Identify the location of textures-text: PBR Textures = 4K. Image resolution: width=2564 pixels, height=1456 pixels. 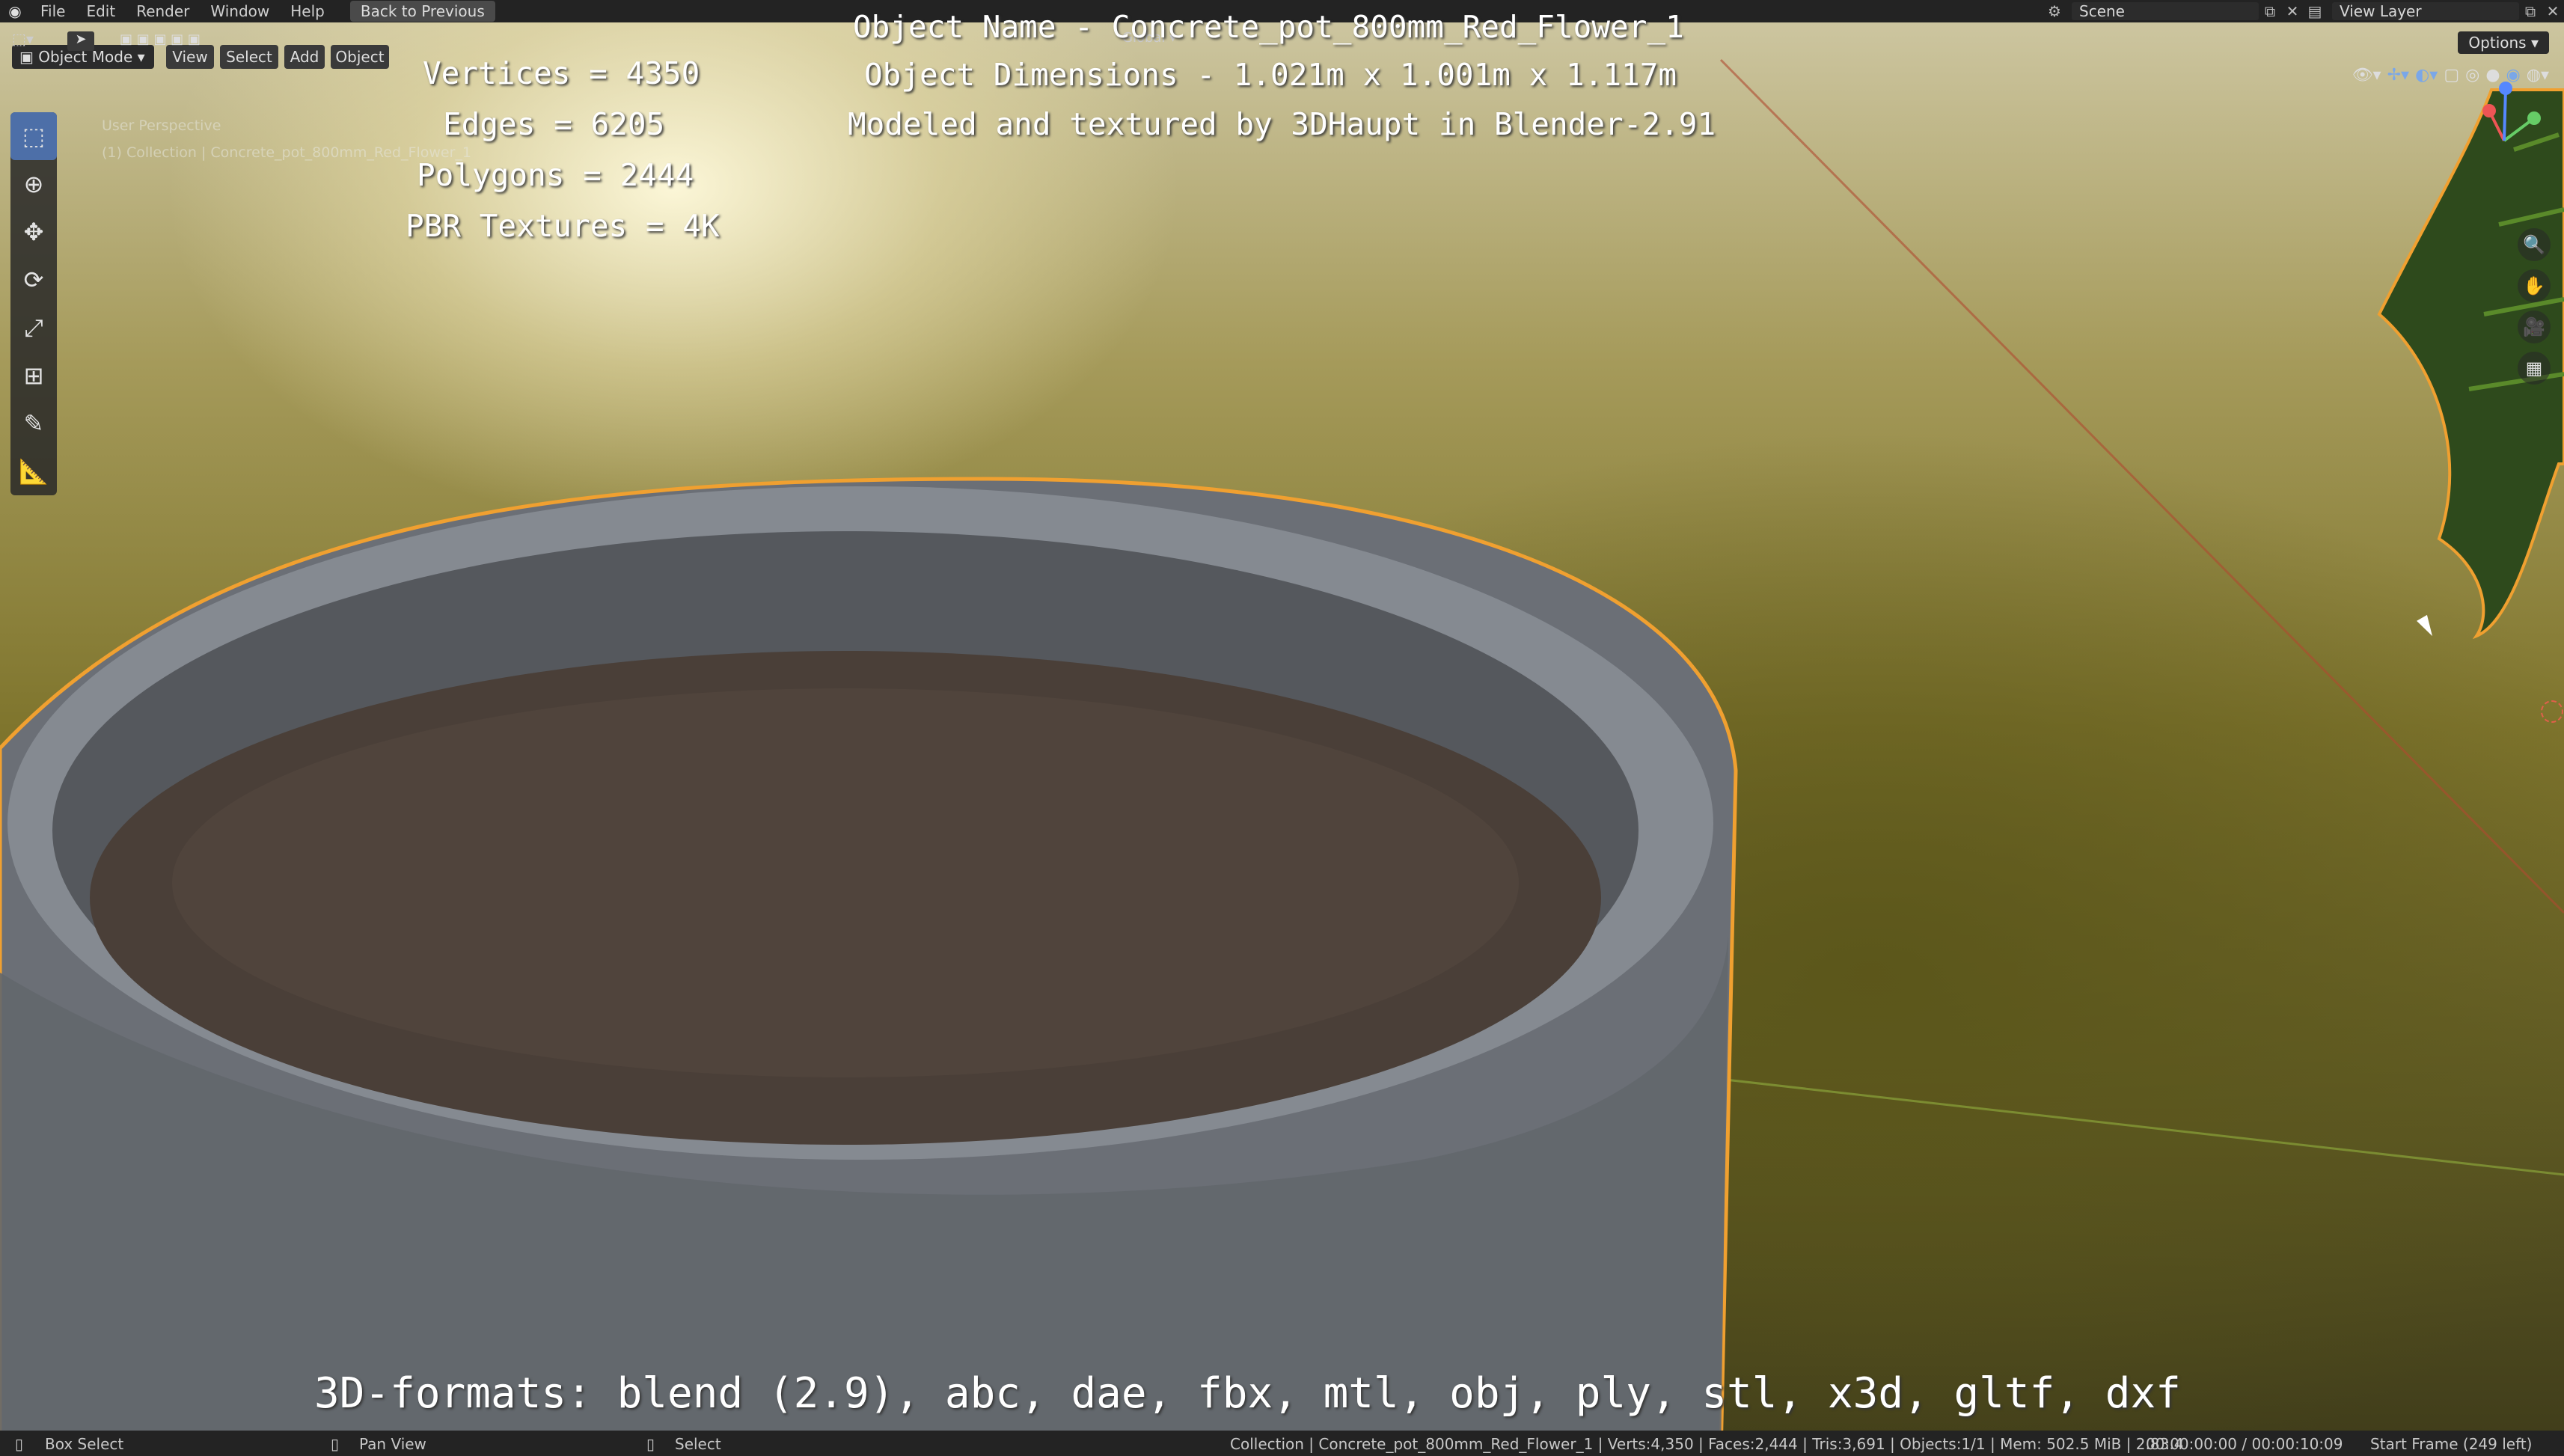
(563, 226).